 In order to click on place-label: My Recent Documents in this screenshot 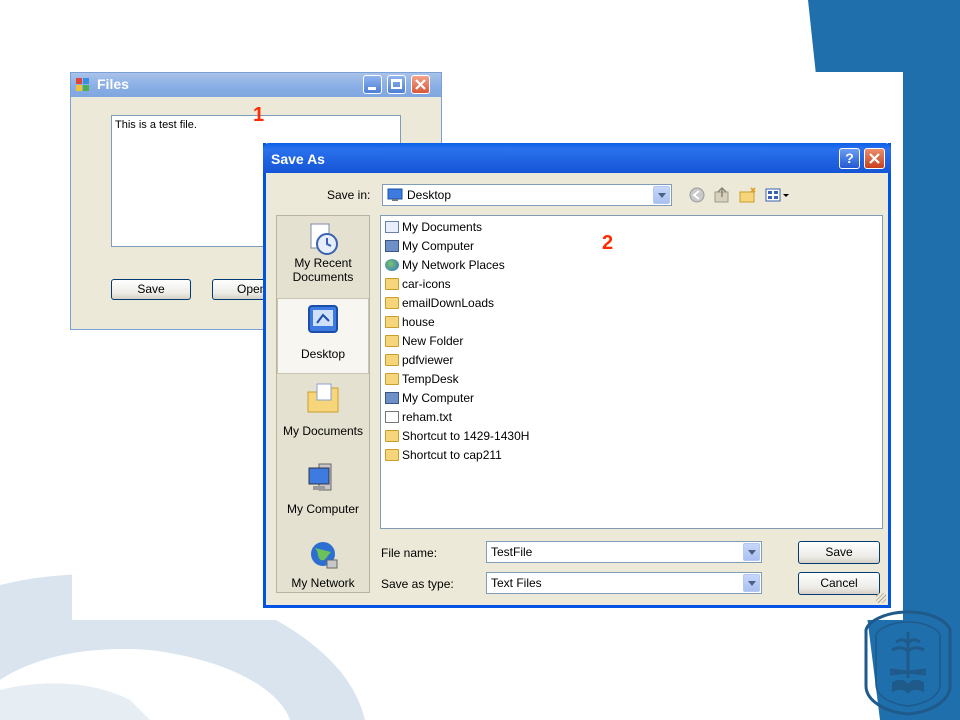, I will do `click(323, 270)`.